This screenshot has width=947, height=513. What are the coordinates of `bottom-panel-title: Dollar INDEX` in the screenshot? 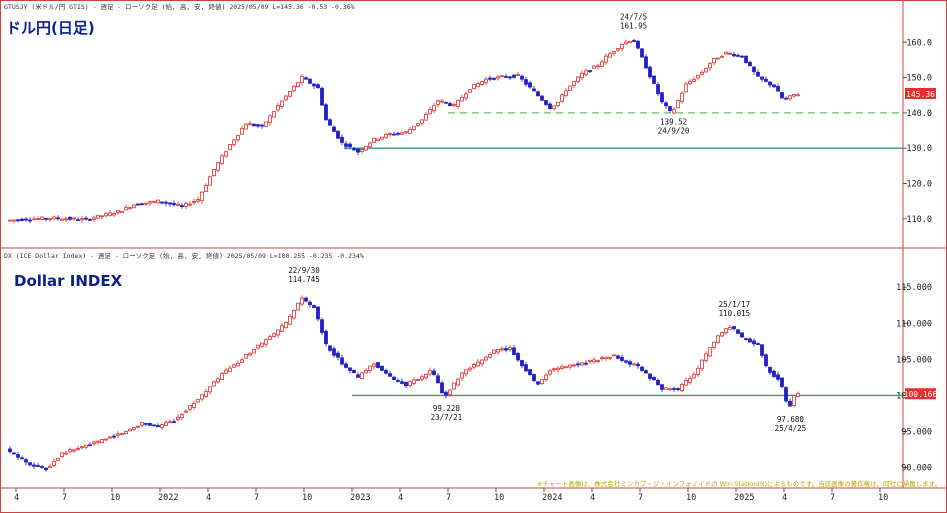 It's located at (68, 281).